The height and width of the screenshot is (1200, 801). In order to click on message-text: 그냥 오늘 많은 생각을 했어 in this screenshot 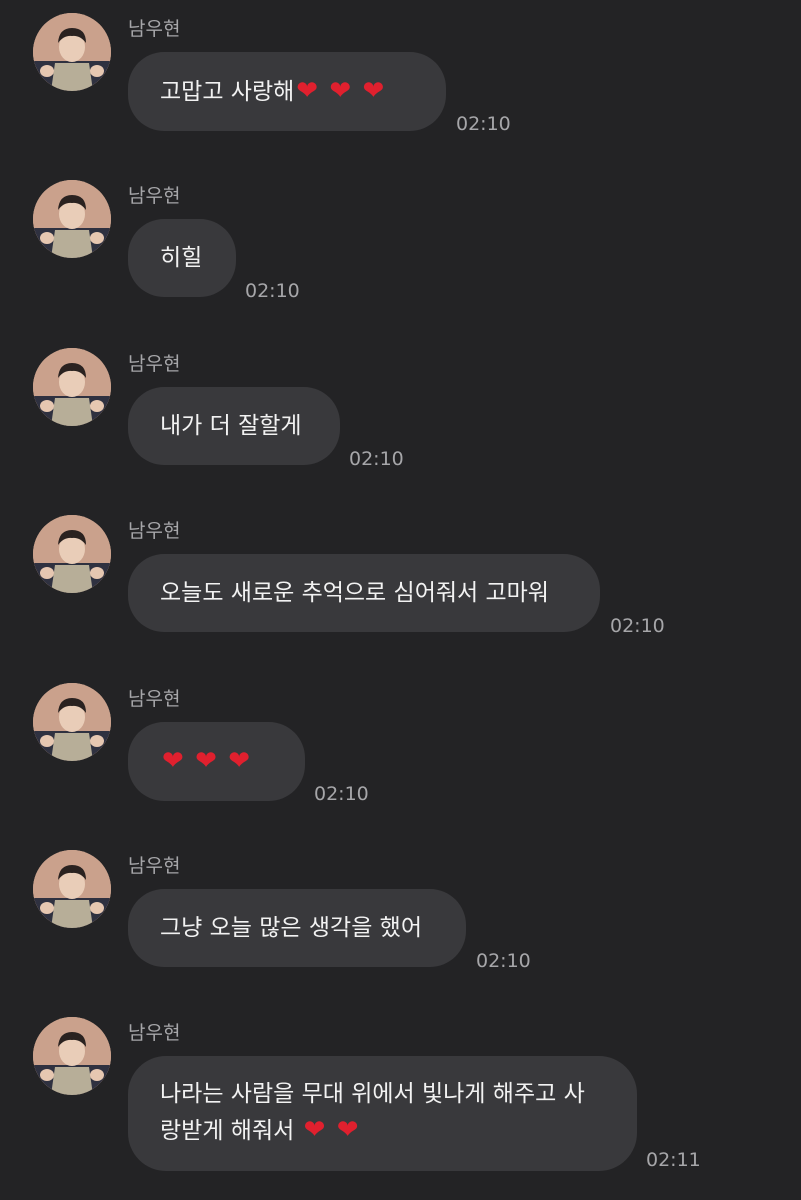, I will do `click(291, 928)`.